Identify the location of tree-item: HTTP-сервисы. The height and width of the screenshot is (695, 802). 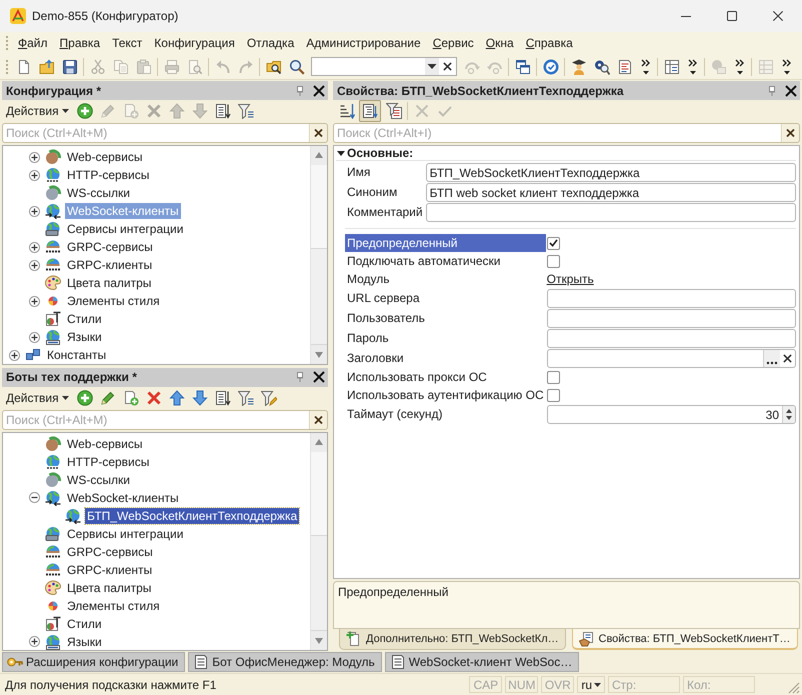
(108, 175).